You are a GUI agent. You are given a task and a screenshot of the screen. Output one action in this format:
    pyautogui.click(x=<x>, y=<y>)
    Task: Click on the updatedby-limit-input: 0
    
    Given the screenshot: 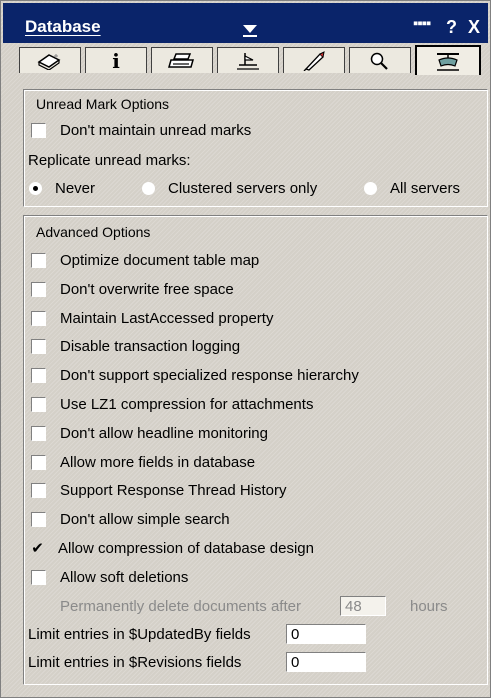 What is the action you would take?
    pyautogui.click(x=326, y=634)
    